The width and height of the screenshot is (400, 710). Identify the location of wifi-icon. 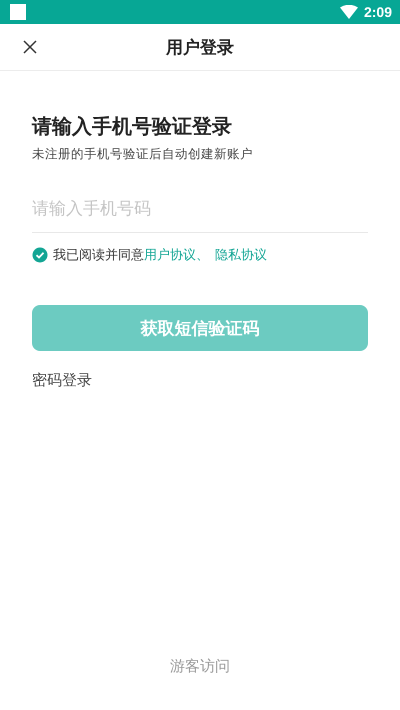
(349, 12).